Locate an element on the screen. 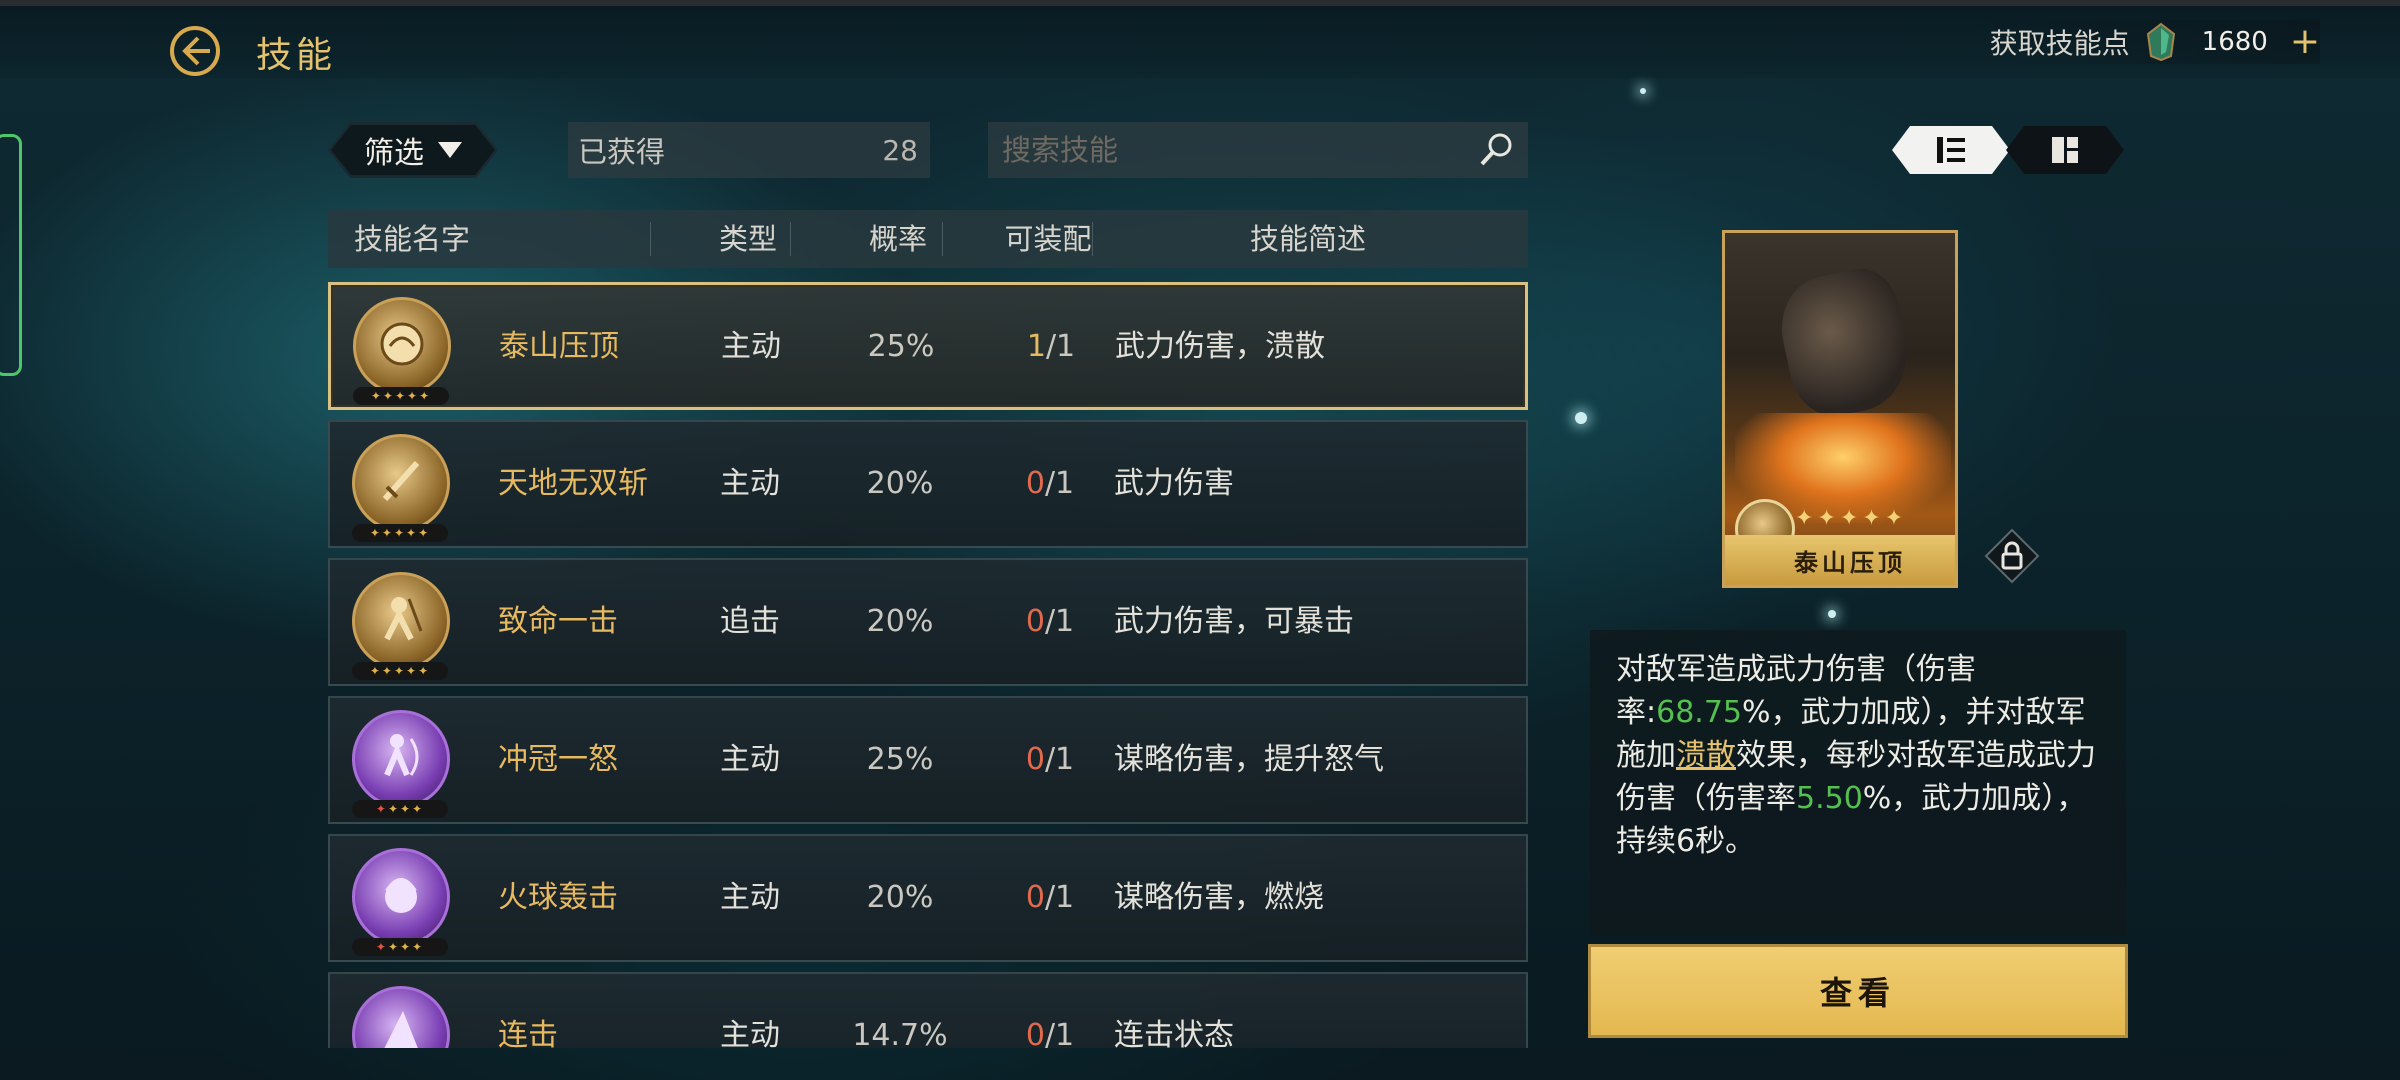  grid-view-button is located at coordinates (2065, 150).